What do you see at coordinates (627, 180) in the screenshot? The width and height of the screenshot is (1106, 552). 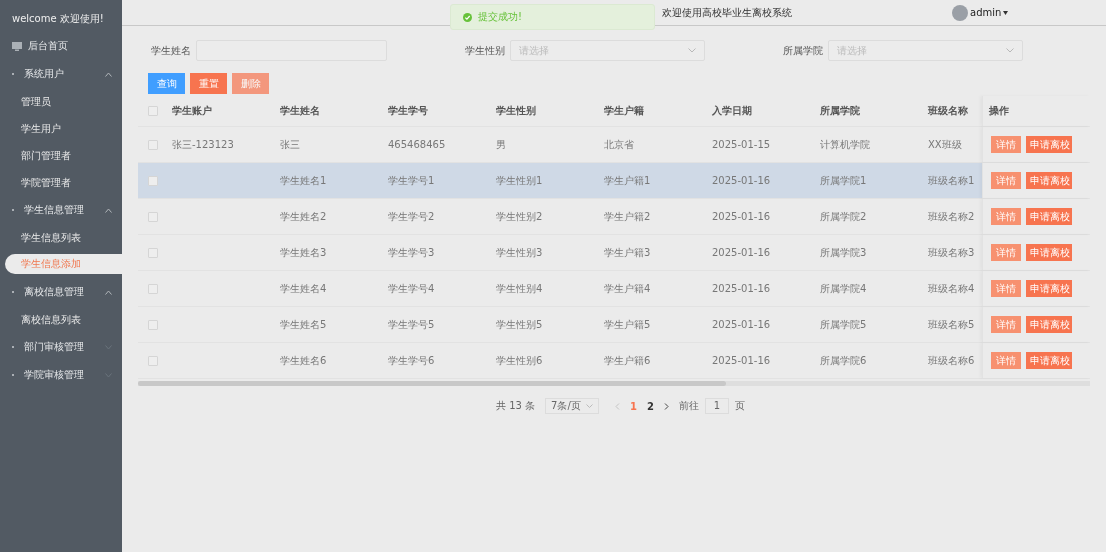 I see `table-cell: 学生户籍1` at bounding box center [627, 180].